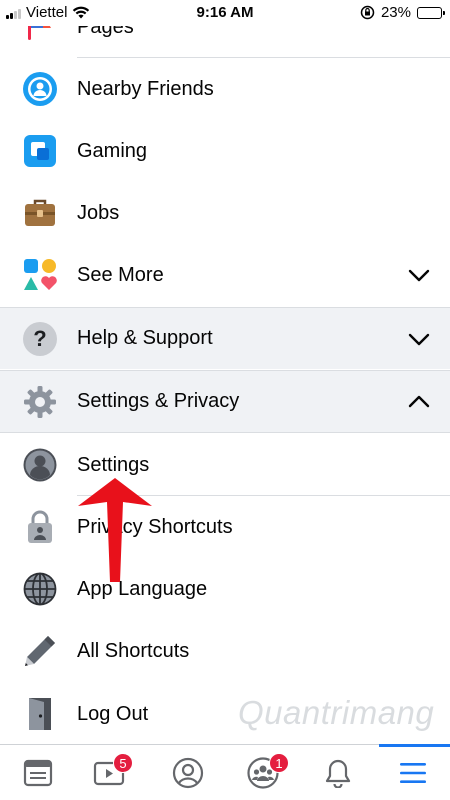 The width and height of the screenshot is (450, 800). What do you see at coordinates (279, 763) in the screenshot?
I see `groups-badge: 1` at bounding box center [279, 763].